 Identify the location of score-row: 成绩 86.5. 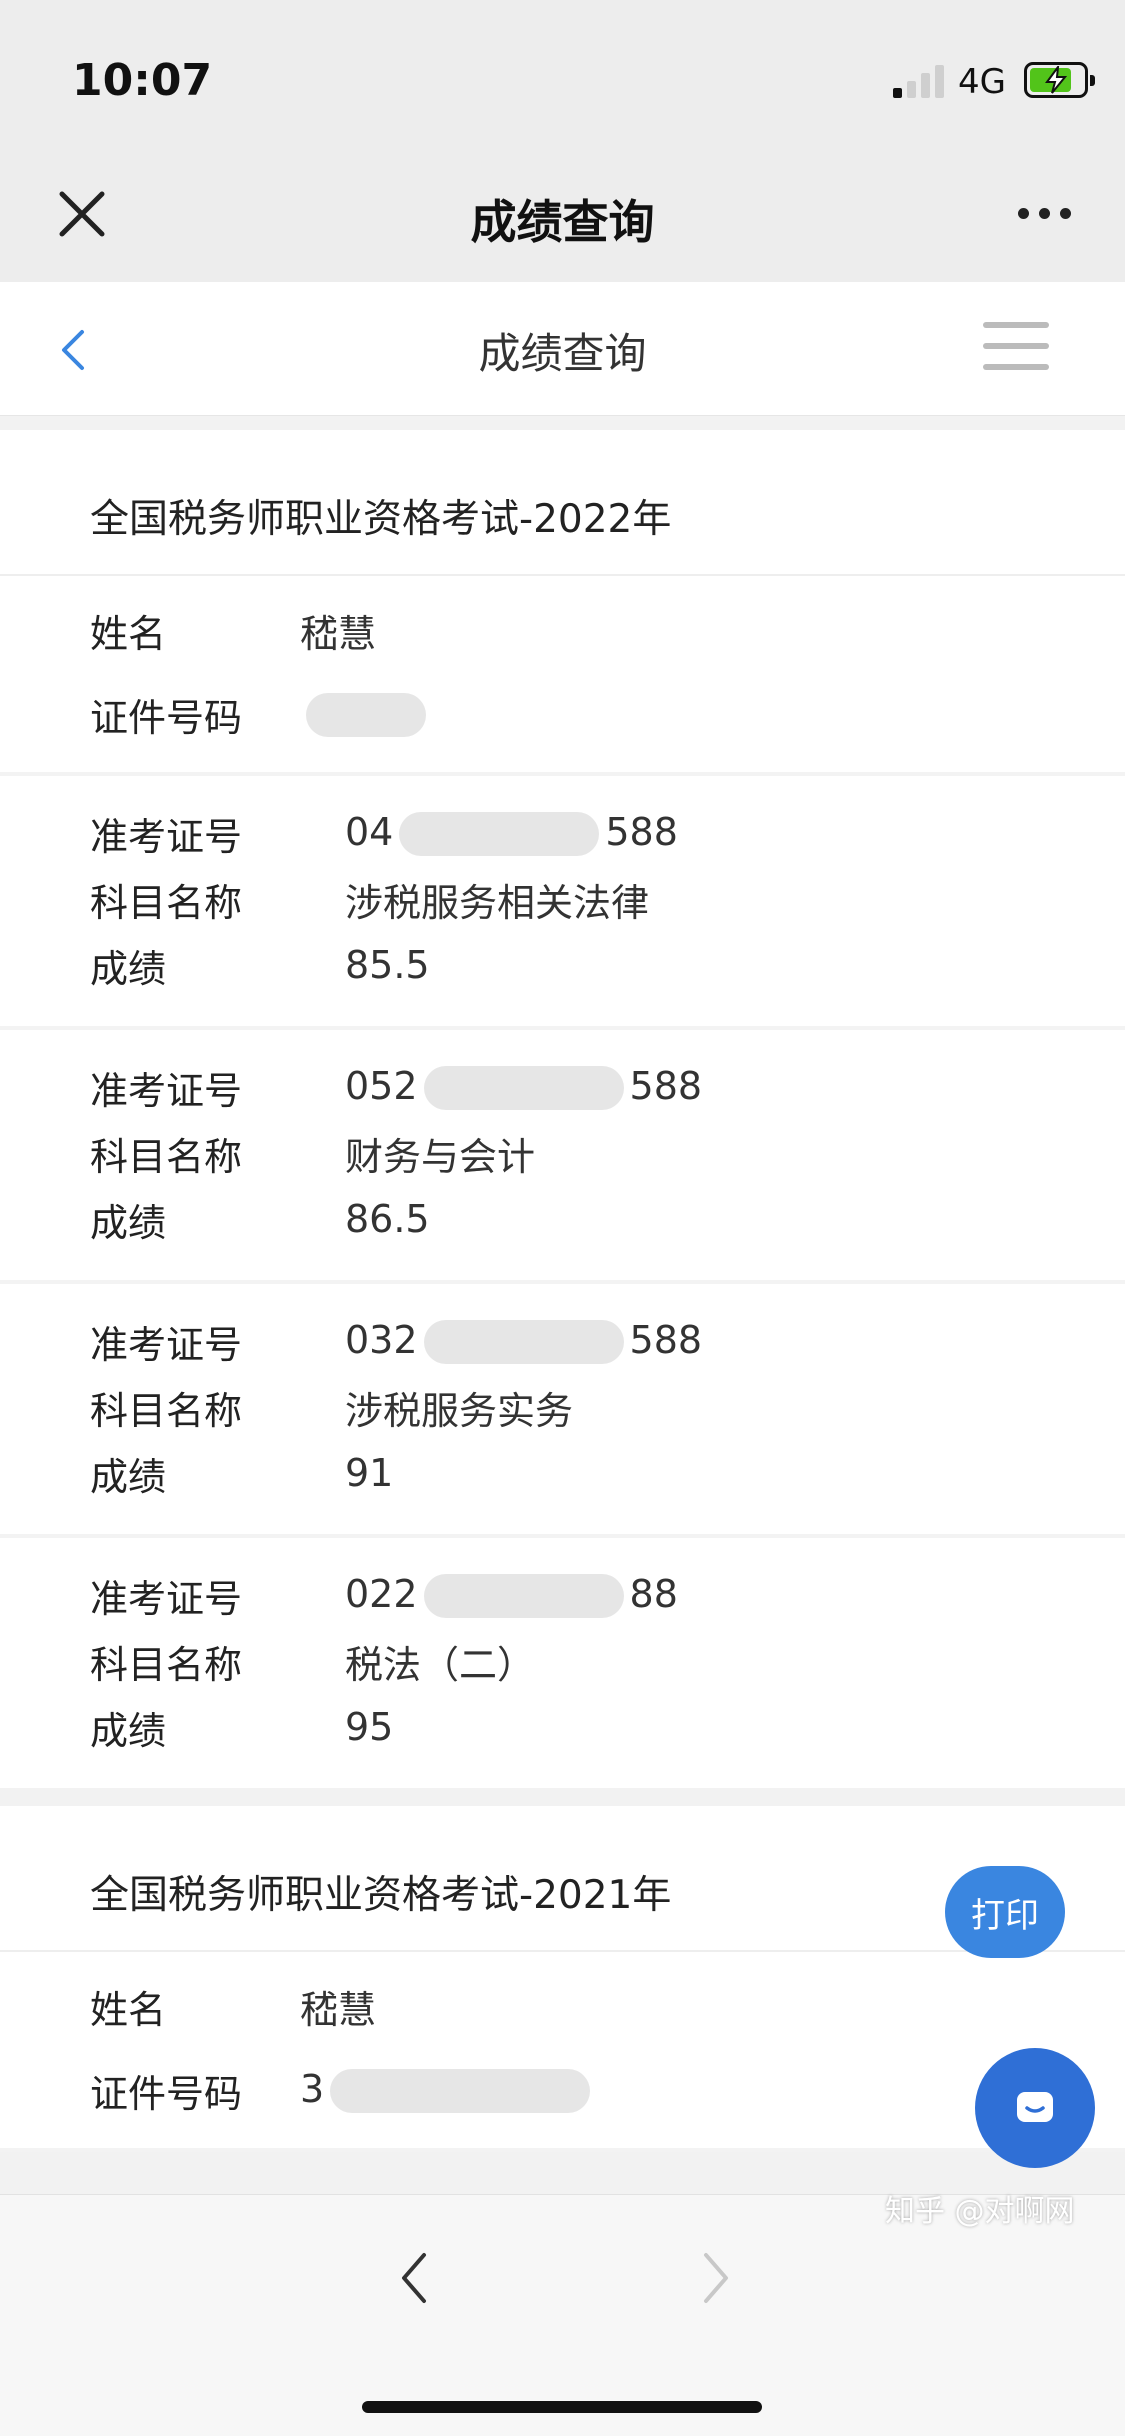
(562, 1219).